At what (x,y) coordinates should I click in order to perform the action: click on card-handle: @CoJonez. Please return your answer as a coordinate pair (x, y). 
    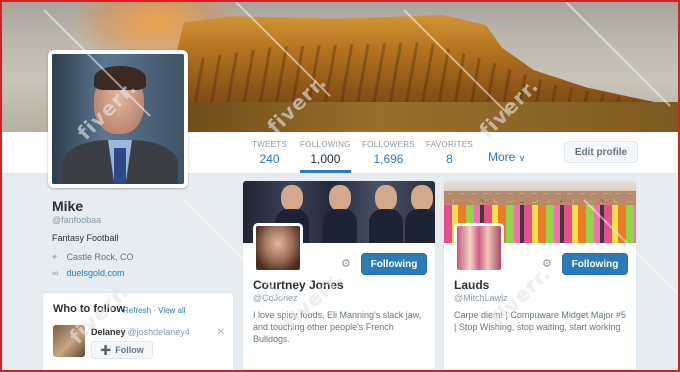
    Looking at the image, I should click on (275, 298).